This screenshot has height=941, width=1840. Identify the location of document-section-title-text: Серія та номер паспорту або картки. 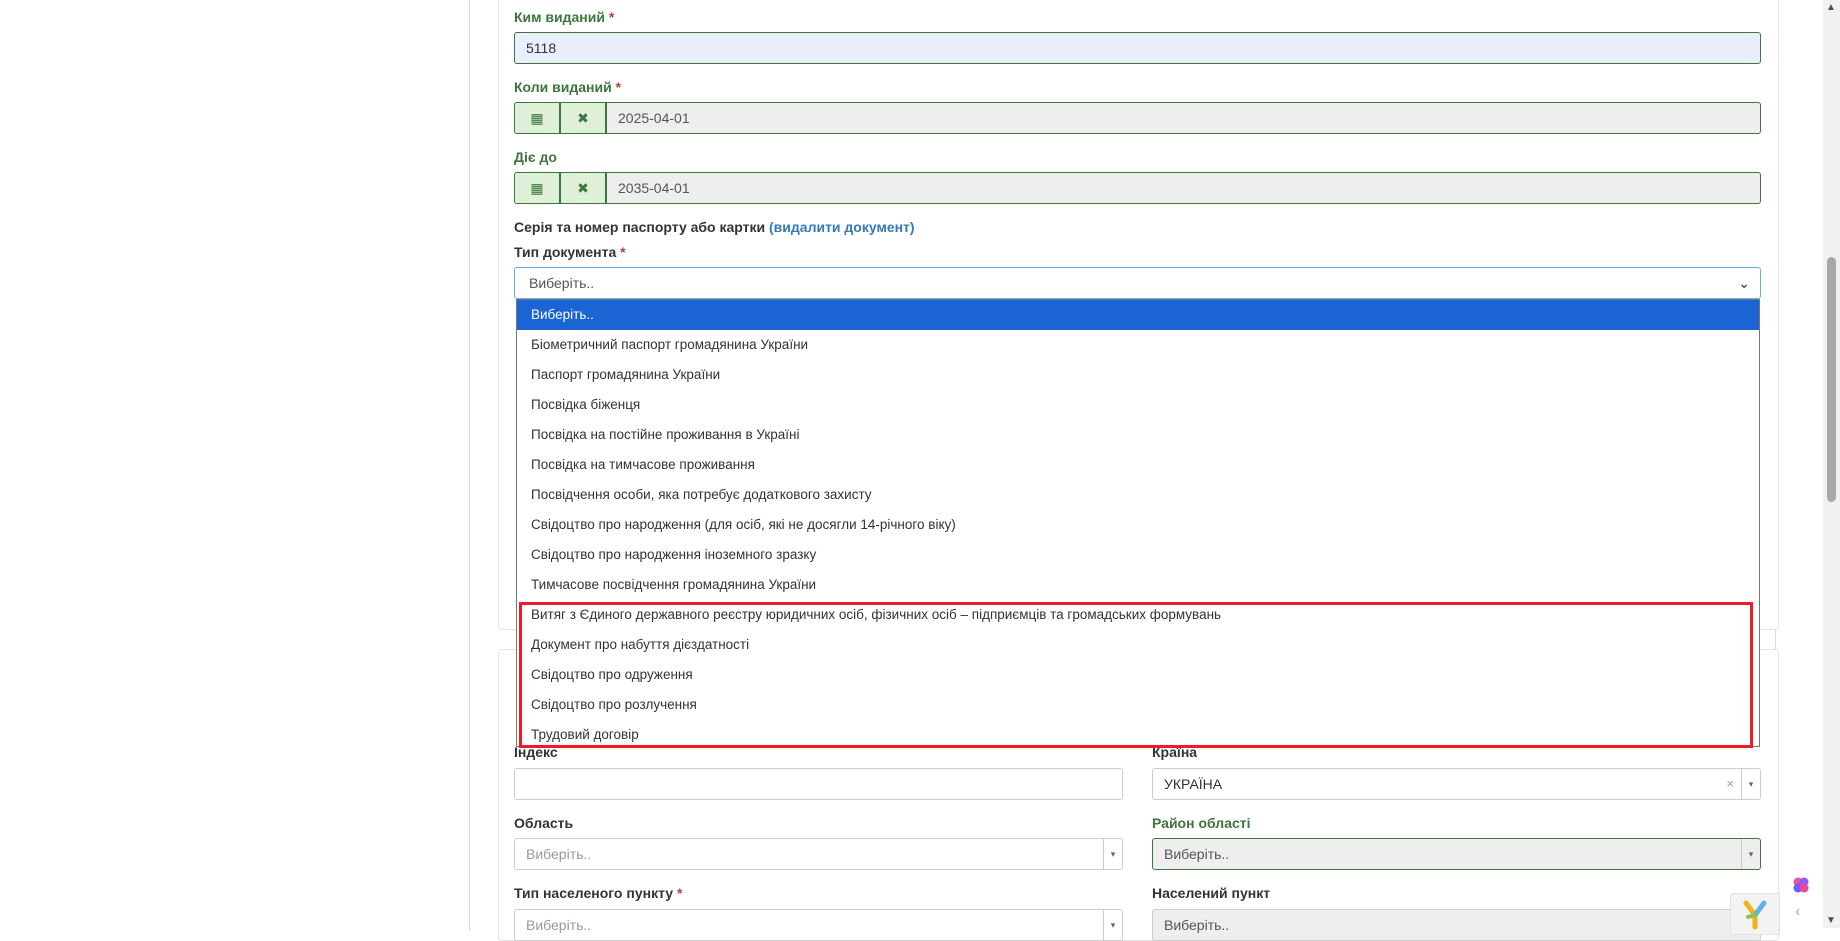
(640, 227).